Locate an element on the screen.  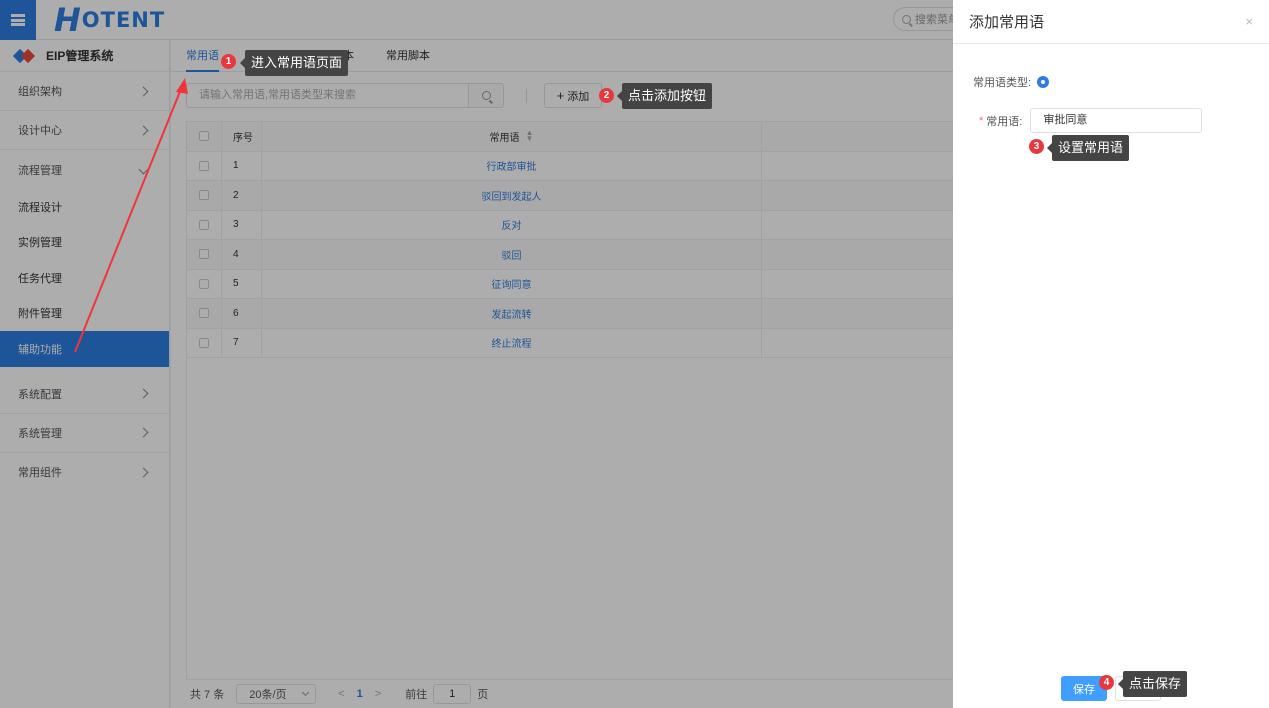
row-phrase-link: 反对 is located at coordinates (512, 224).